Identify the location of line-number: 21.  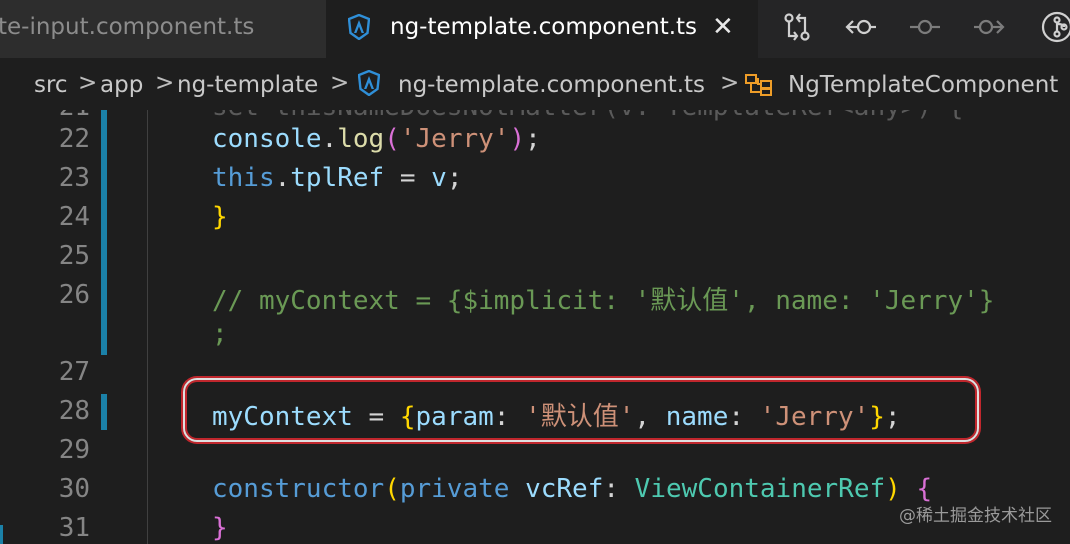
(50, 116).